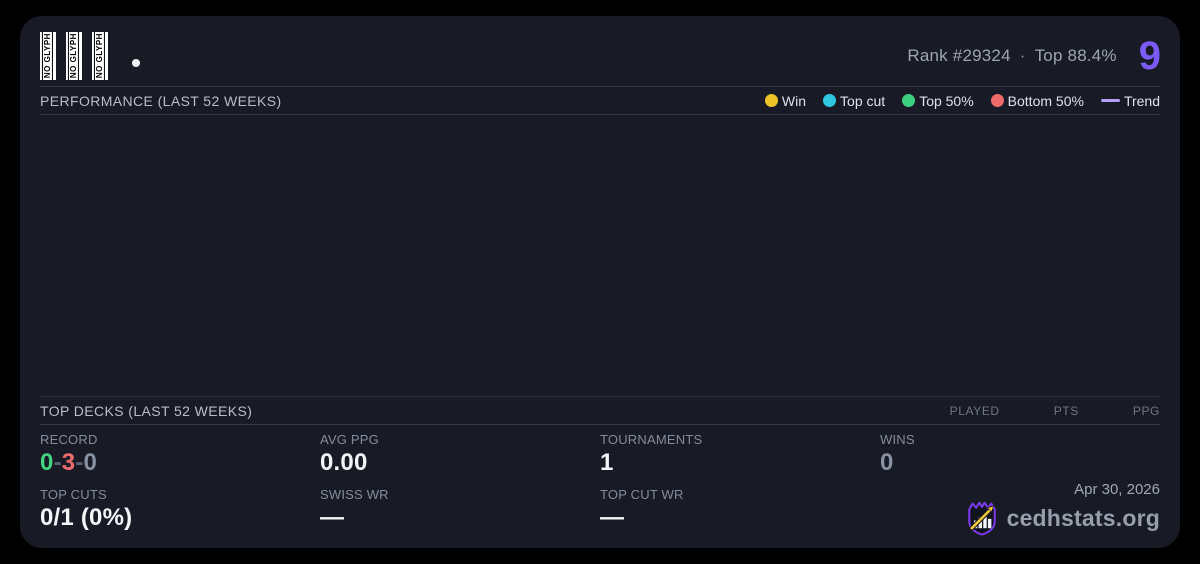 This screenshot has height=564, width=1200. I want to click on legend-label: Top cut, so click(863, 100).